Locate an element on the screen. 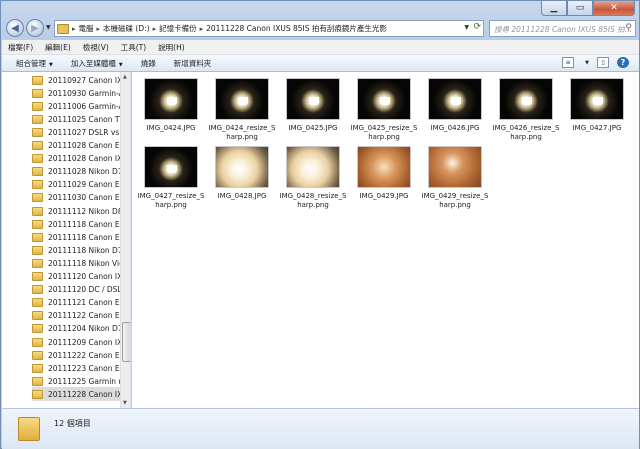 The image size is (640, 449). menu-view: 檢視(V) is located at coordinates (96, 47).